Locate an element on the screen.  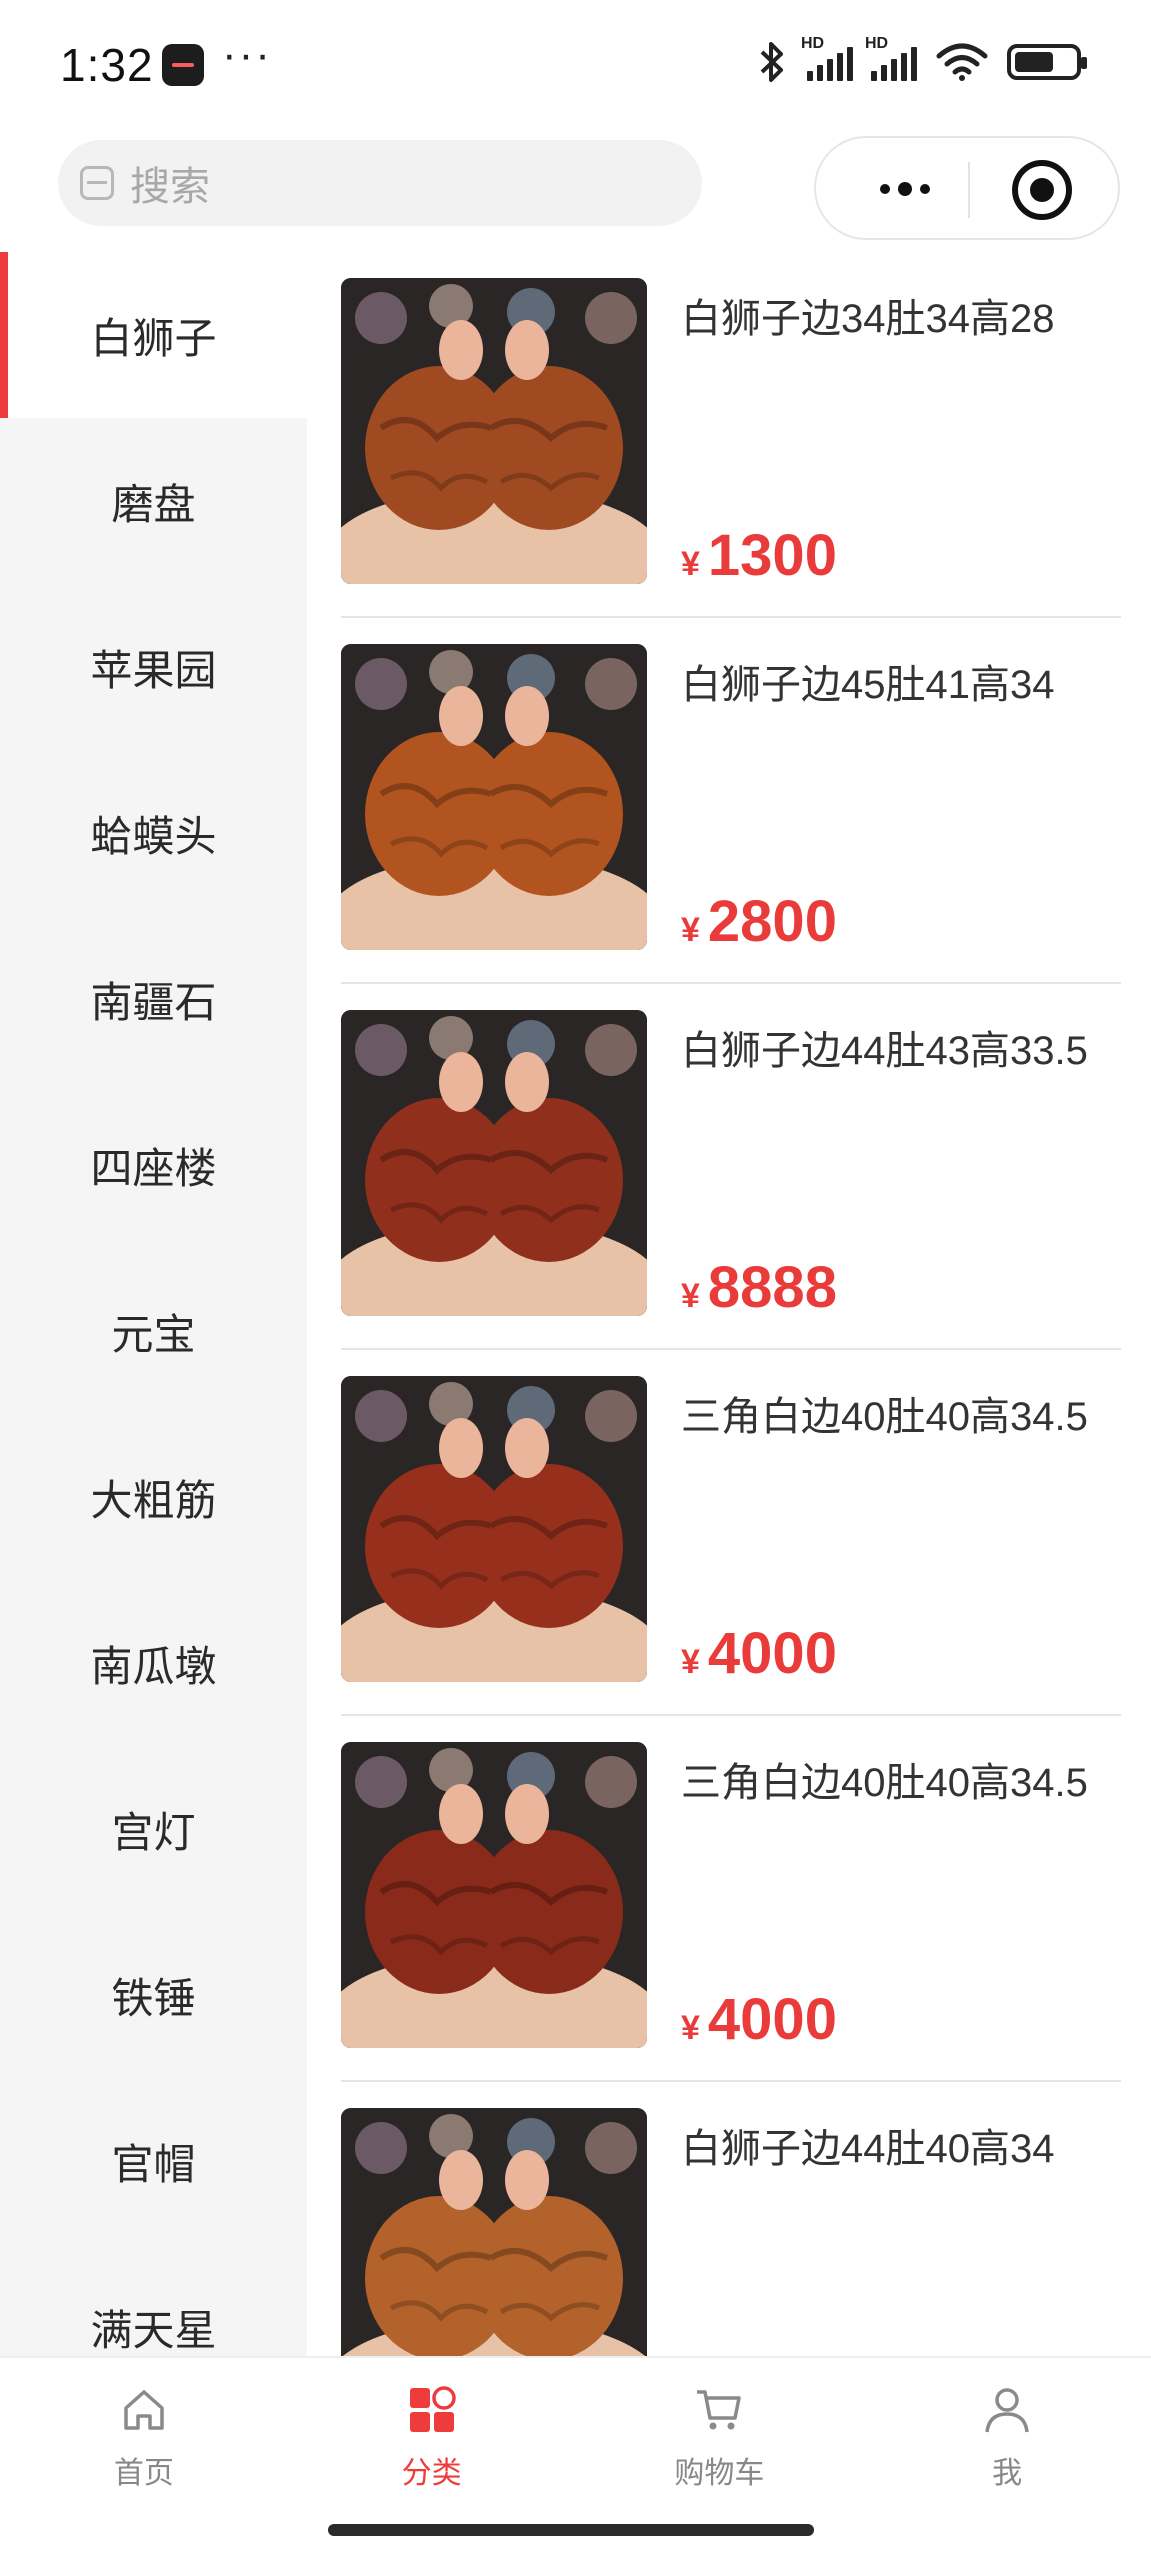
status-bar: 1:32 ··· HD HD is located at coordinates (575, 64).